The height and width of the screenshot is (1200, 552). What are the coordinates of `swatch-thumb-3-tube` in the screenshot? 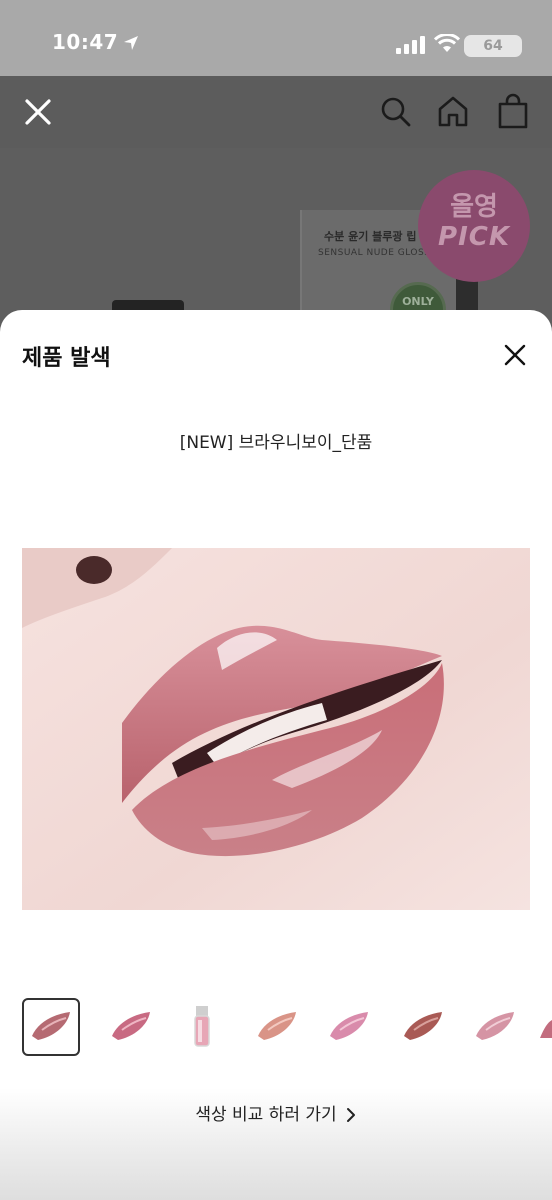 It's located at (203, 1027).